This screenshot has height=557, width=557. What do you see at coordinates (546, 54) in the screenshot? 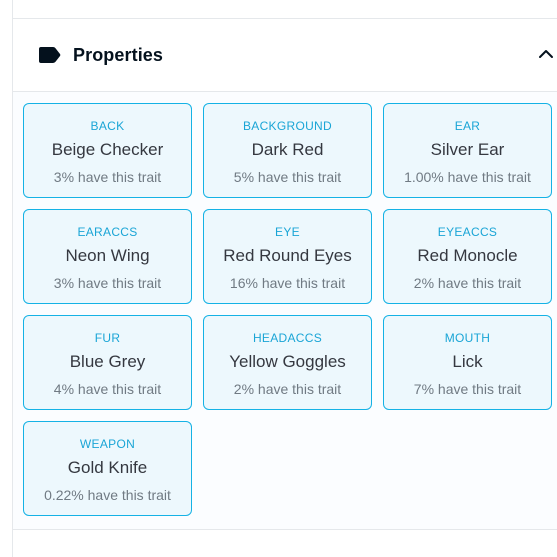
I see `chevron-up-icon` at bounding box center [546, 54].